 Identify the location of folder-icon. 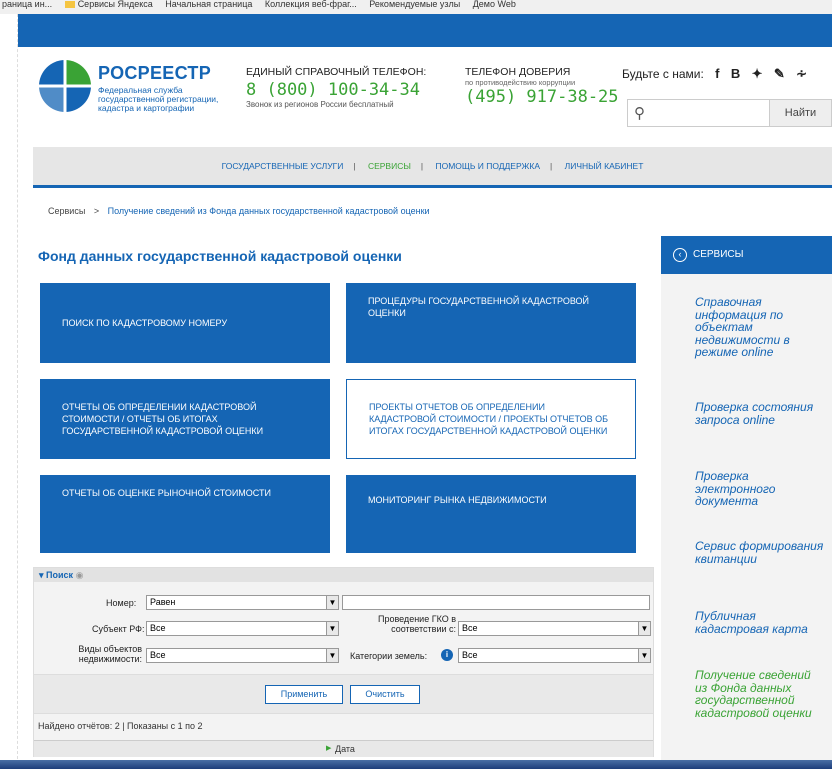
(69, 5).